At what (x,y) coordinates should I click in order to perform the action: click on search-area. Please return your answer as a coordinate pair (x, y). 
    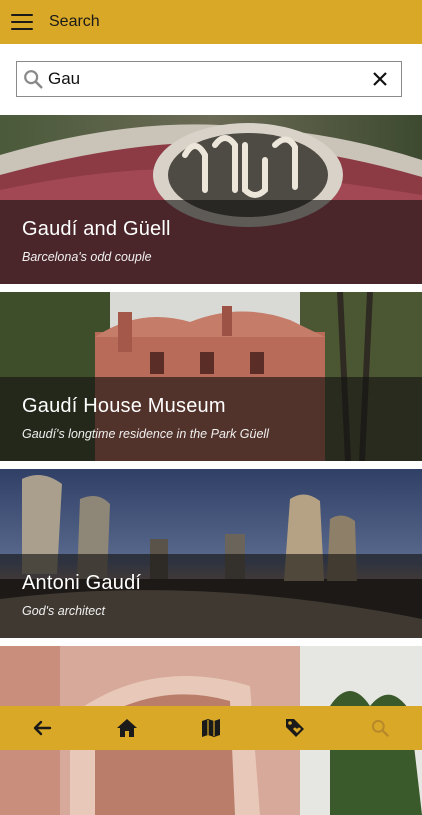
    Looking at the image, I should click on (211, 79).